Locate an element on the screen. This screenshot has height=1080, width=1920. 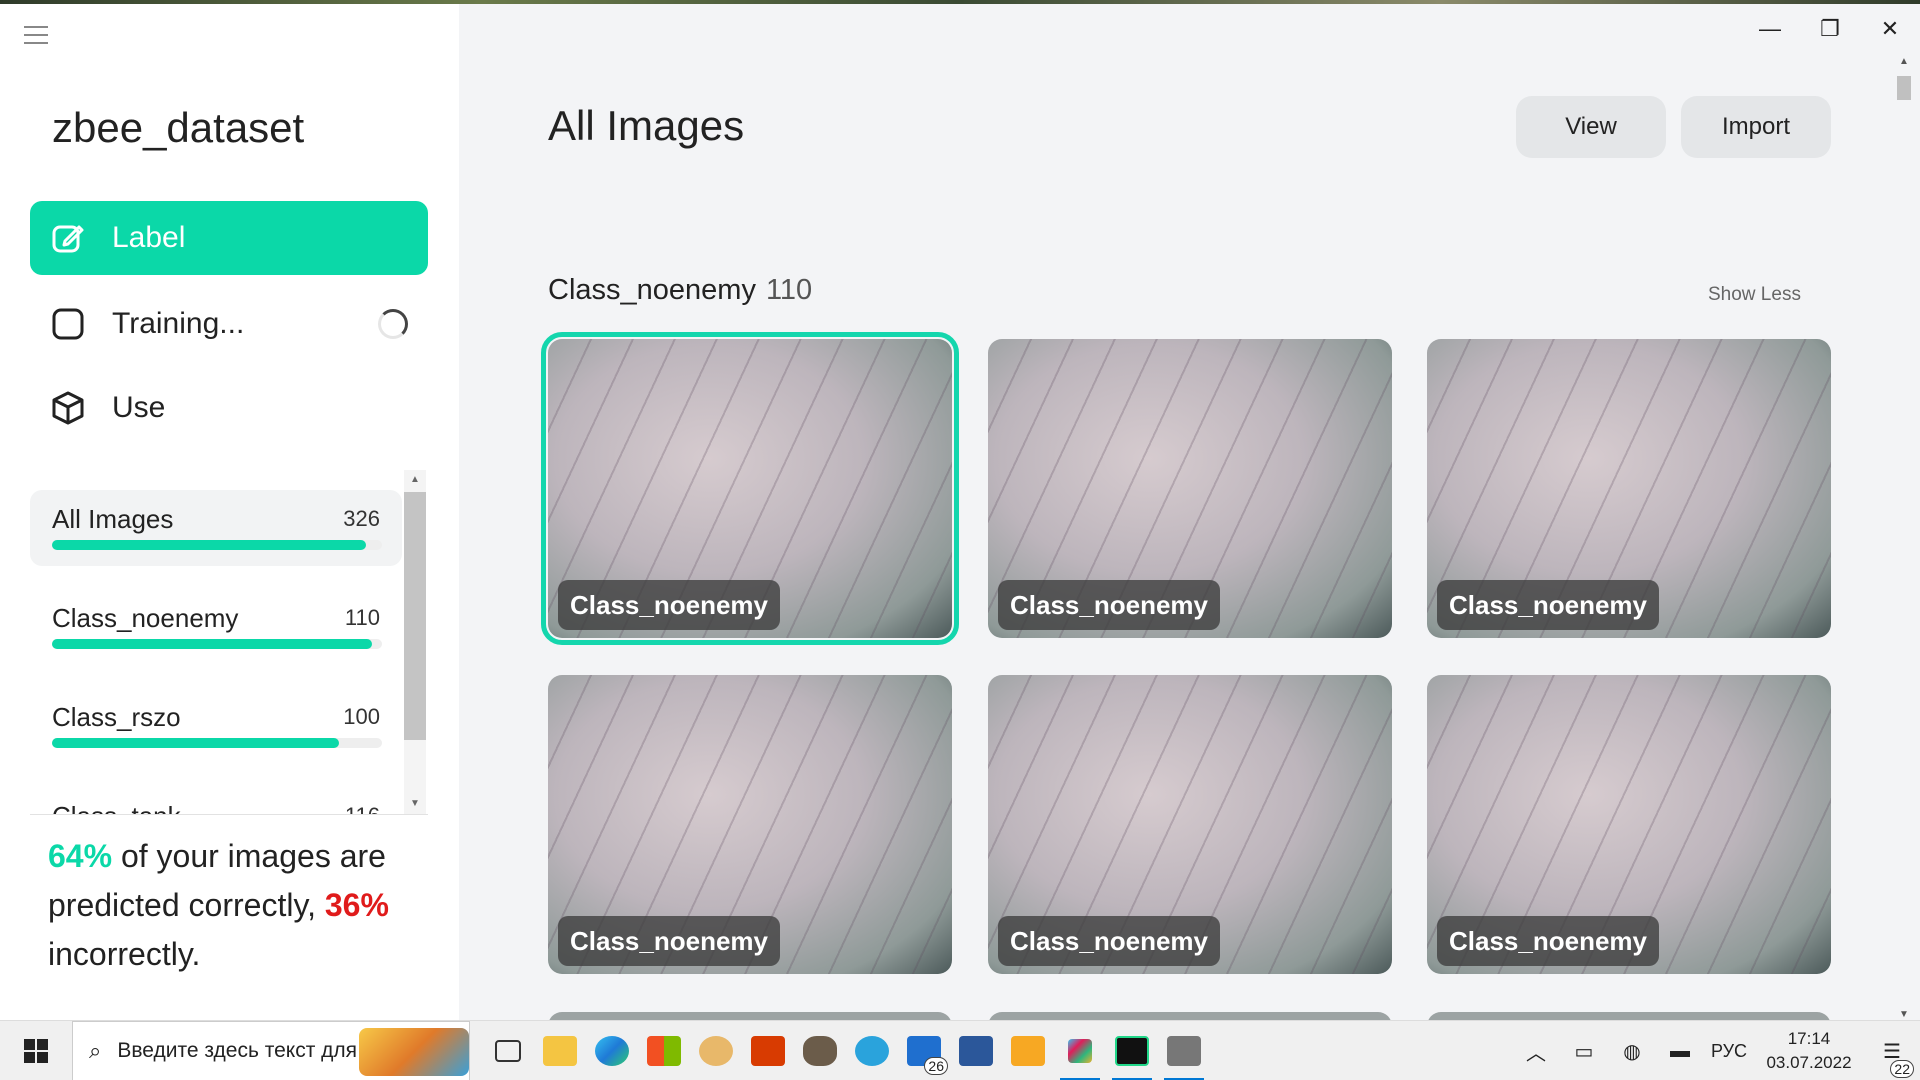
system-tray: ︿ ▭ ◍ ▬ РУС 17:14 03.07.2022 ☰ 22 is located at coordinates (1716, 1050).